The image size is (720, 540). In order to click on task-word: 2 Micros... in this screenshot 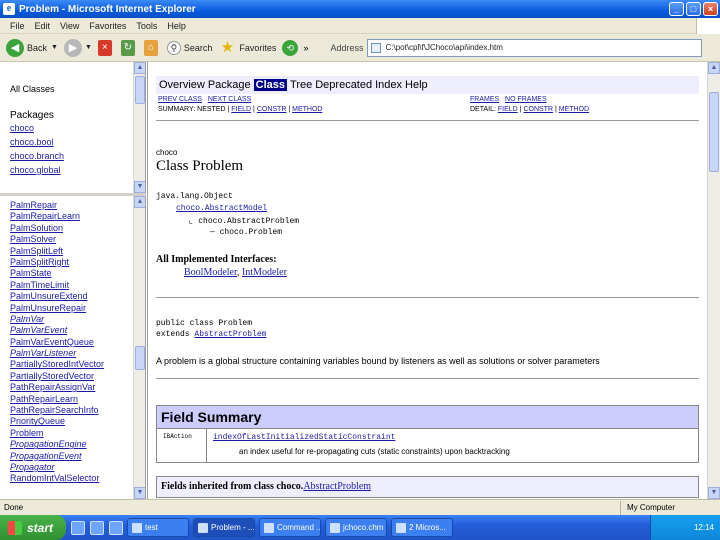, I will do `click(422, 527)`.